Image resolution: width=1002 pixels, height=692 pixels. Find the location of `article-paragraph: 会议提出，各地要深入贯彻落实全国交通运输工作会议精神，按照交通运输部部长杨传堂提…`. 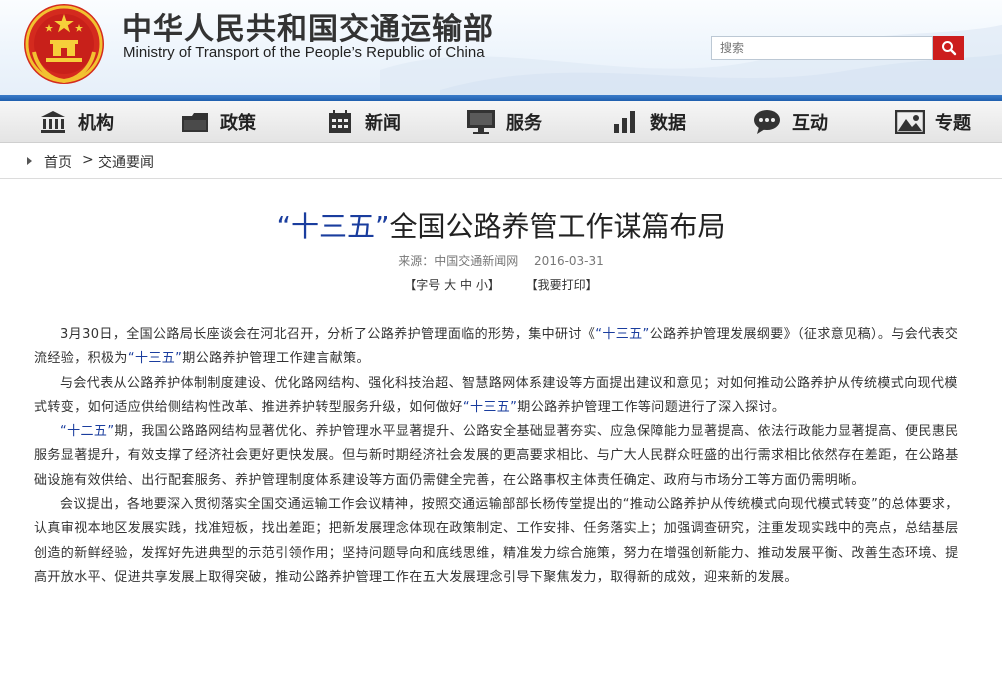

article-paragraph: 会议提出，各地要深入贯彻落实全国交通运输工作会议精神，按照交通运输部部长杨传堂提… is located at coordinates (501, 541).